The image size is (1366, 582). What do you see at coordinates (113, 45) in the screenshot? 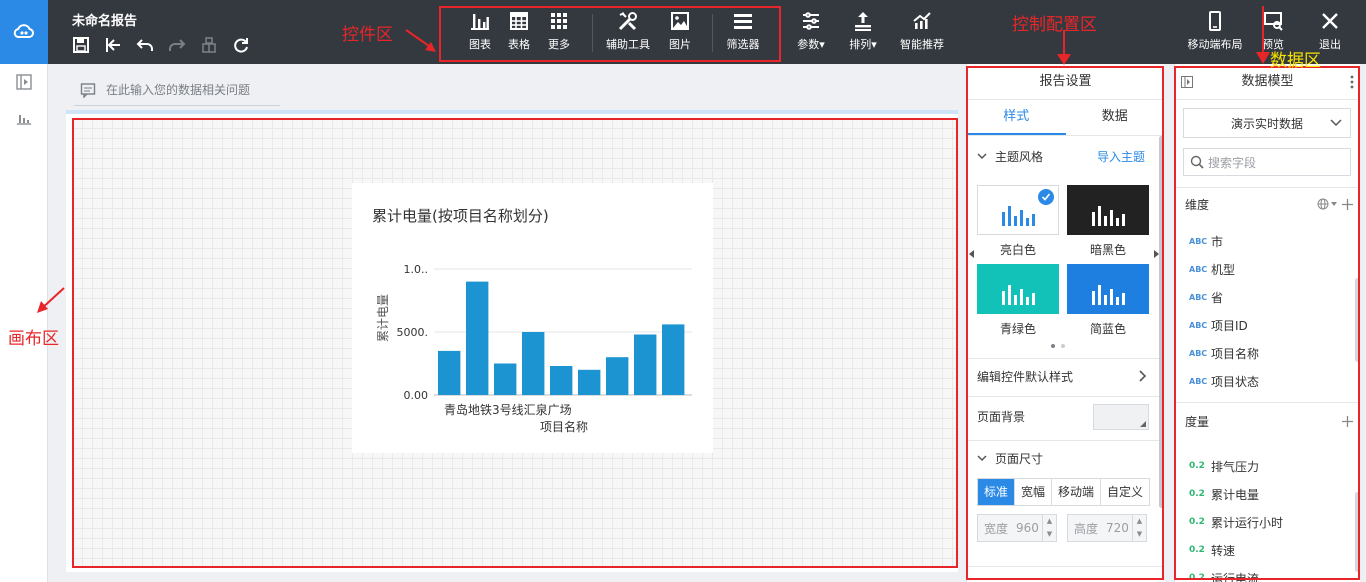
I see `back-to-start-icon` at bounding box center [113, 45].